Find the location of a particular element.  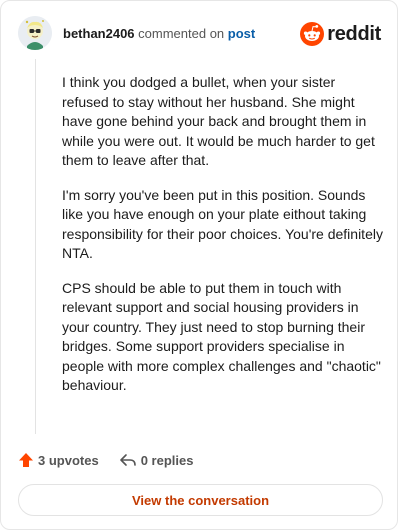

username-link: bethan2406 is located at coordinates (99, 33).